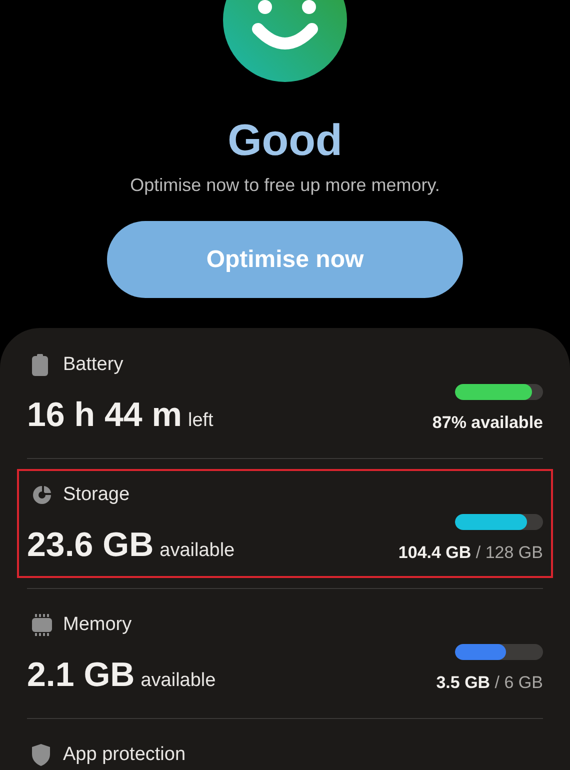 This screenshot has width=570, height=770. Describe the element at coordinates (42, 495) in the screenshot. I see `pie-chart-icon` at that location.